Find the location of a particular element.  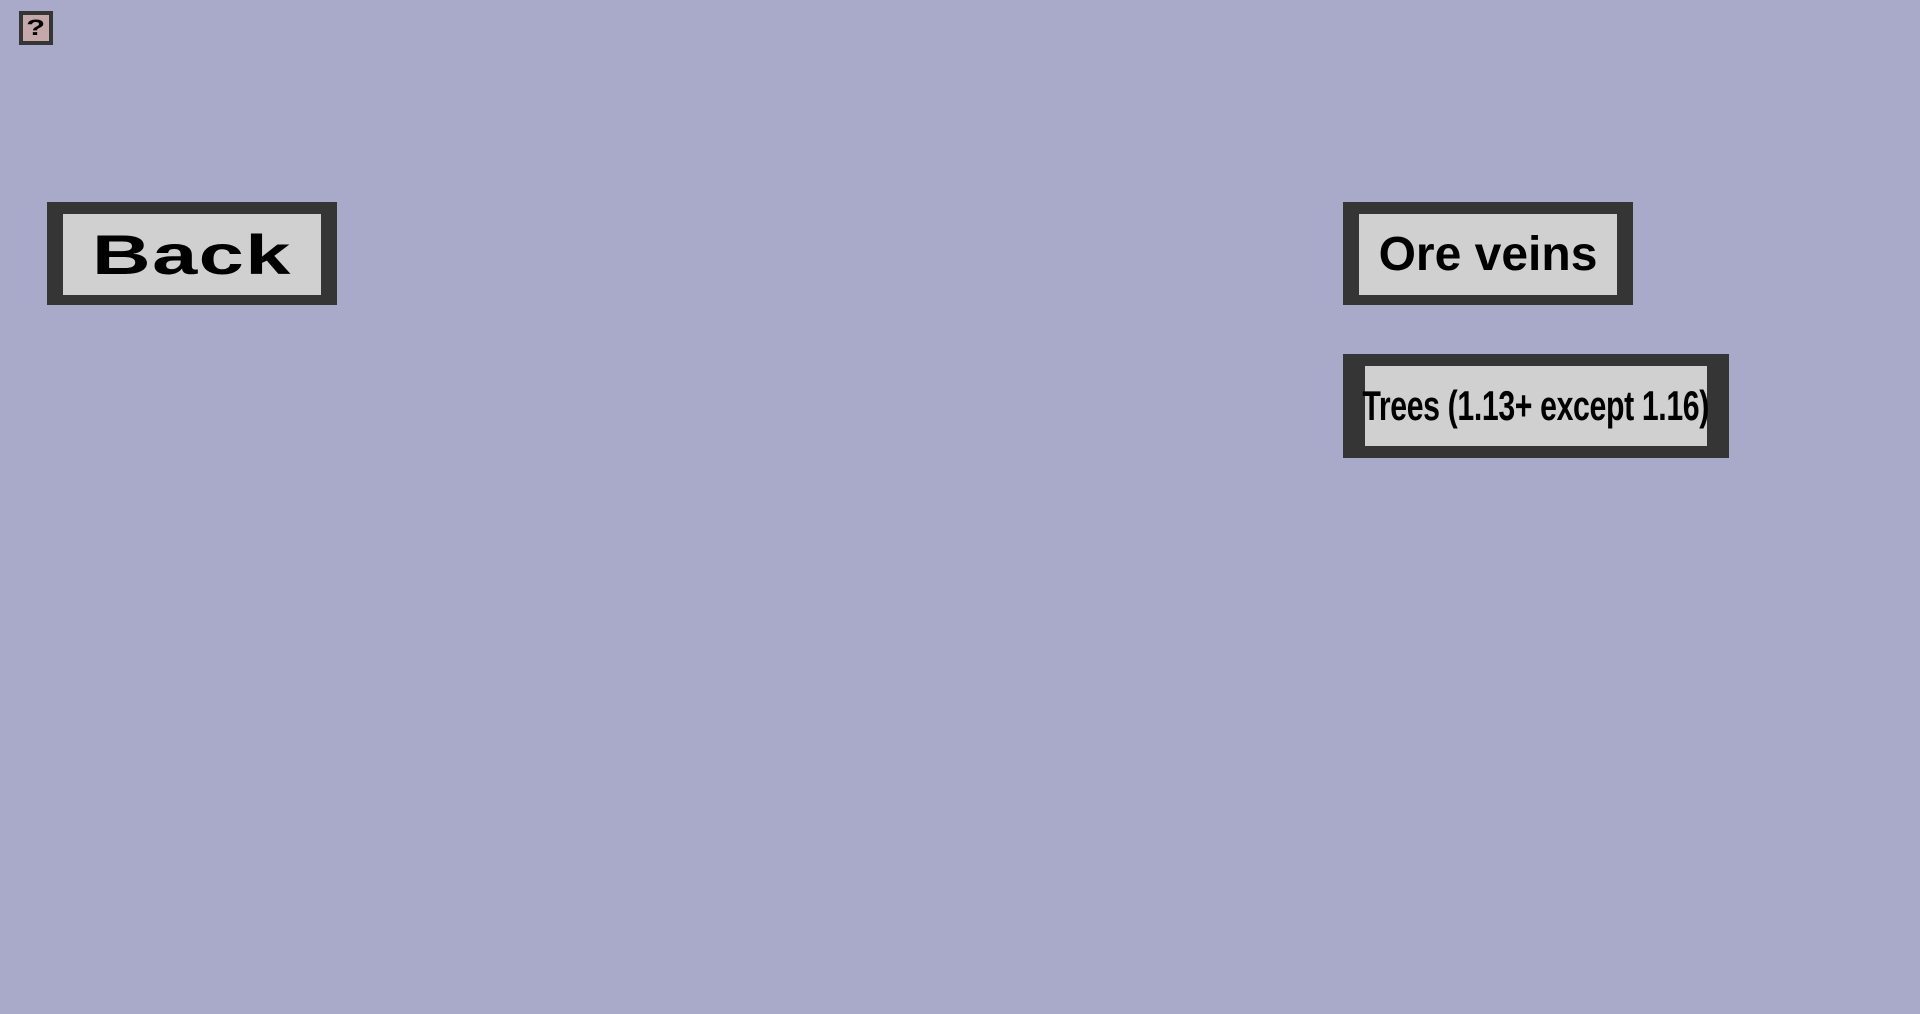

ore-veins-button: Ore veins is located at coordinates (1488, 253).